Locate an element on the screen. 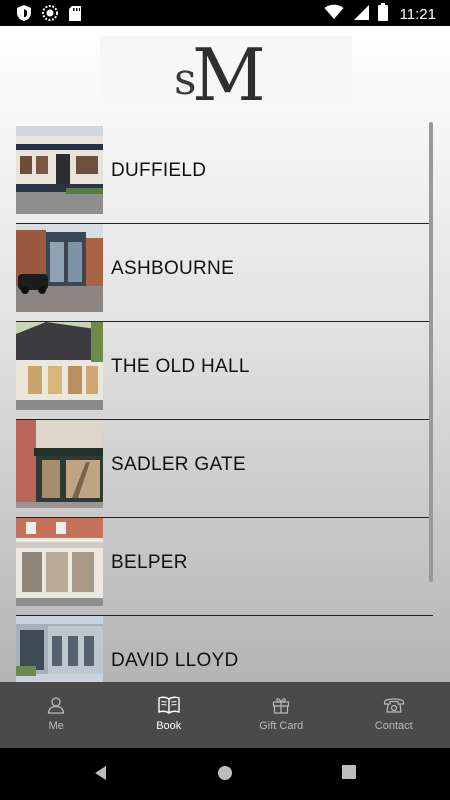 The height and width of the screenshot is (800, 450). tab-gift-card: Gift Card is located at coordinates (281, 715).